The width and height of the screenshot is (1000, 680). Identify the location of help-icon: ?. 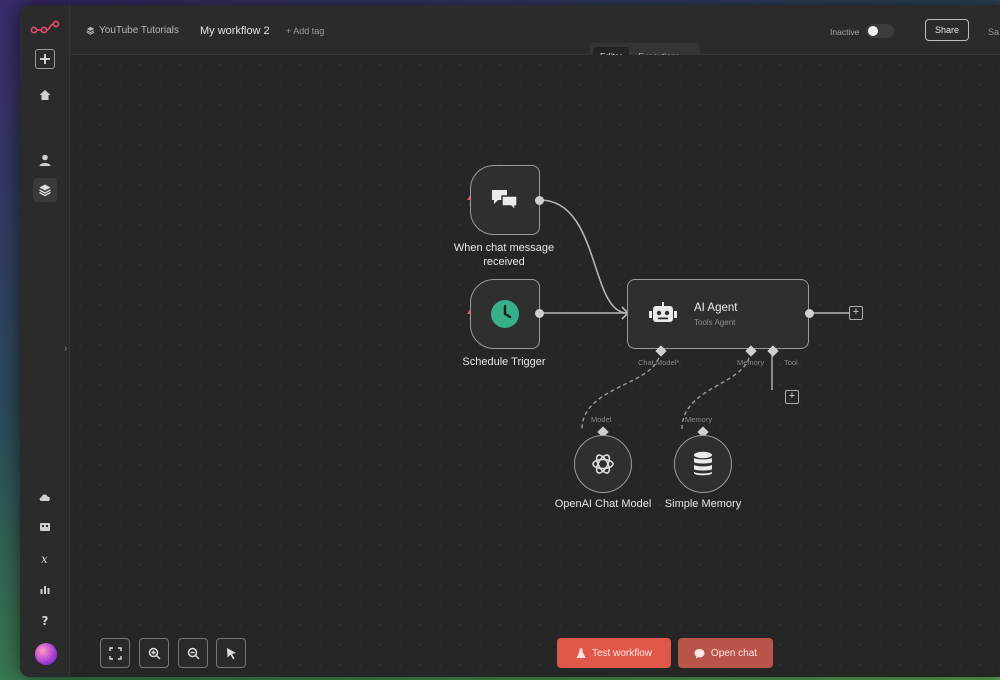
(45, 620).